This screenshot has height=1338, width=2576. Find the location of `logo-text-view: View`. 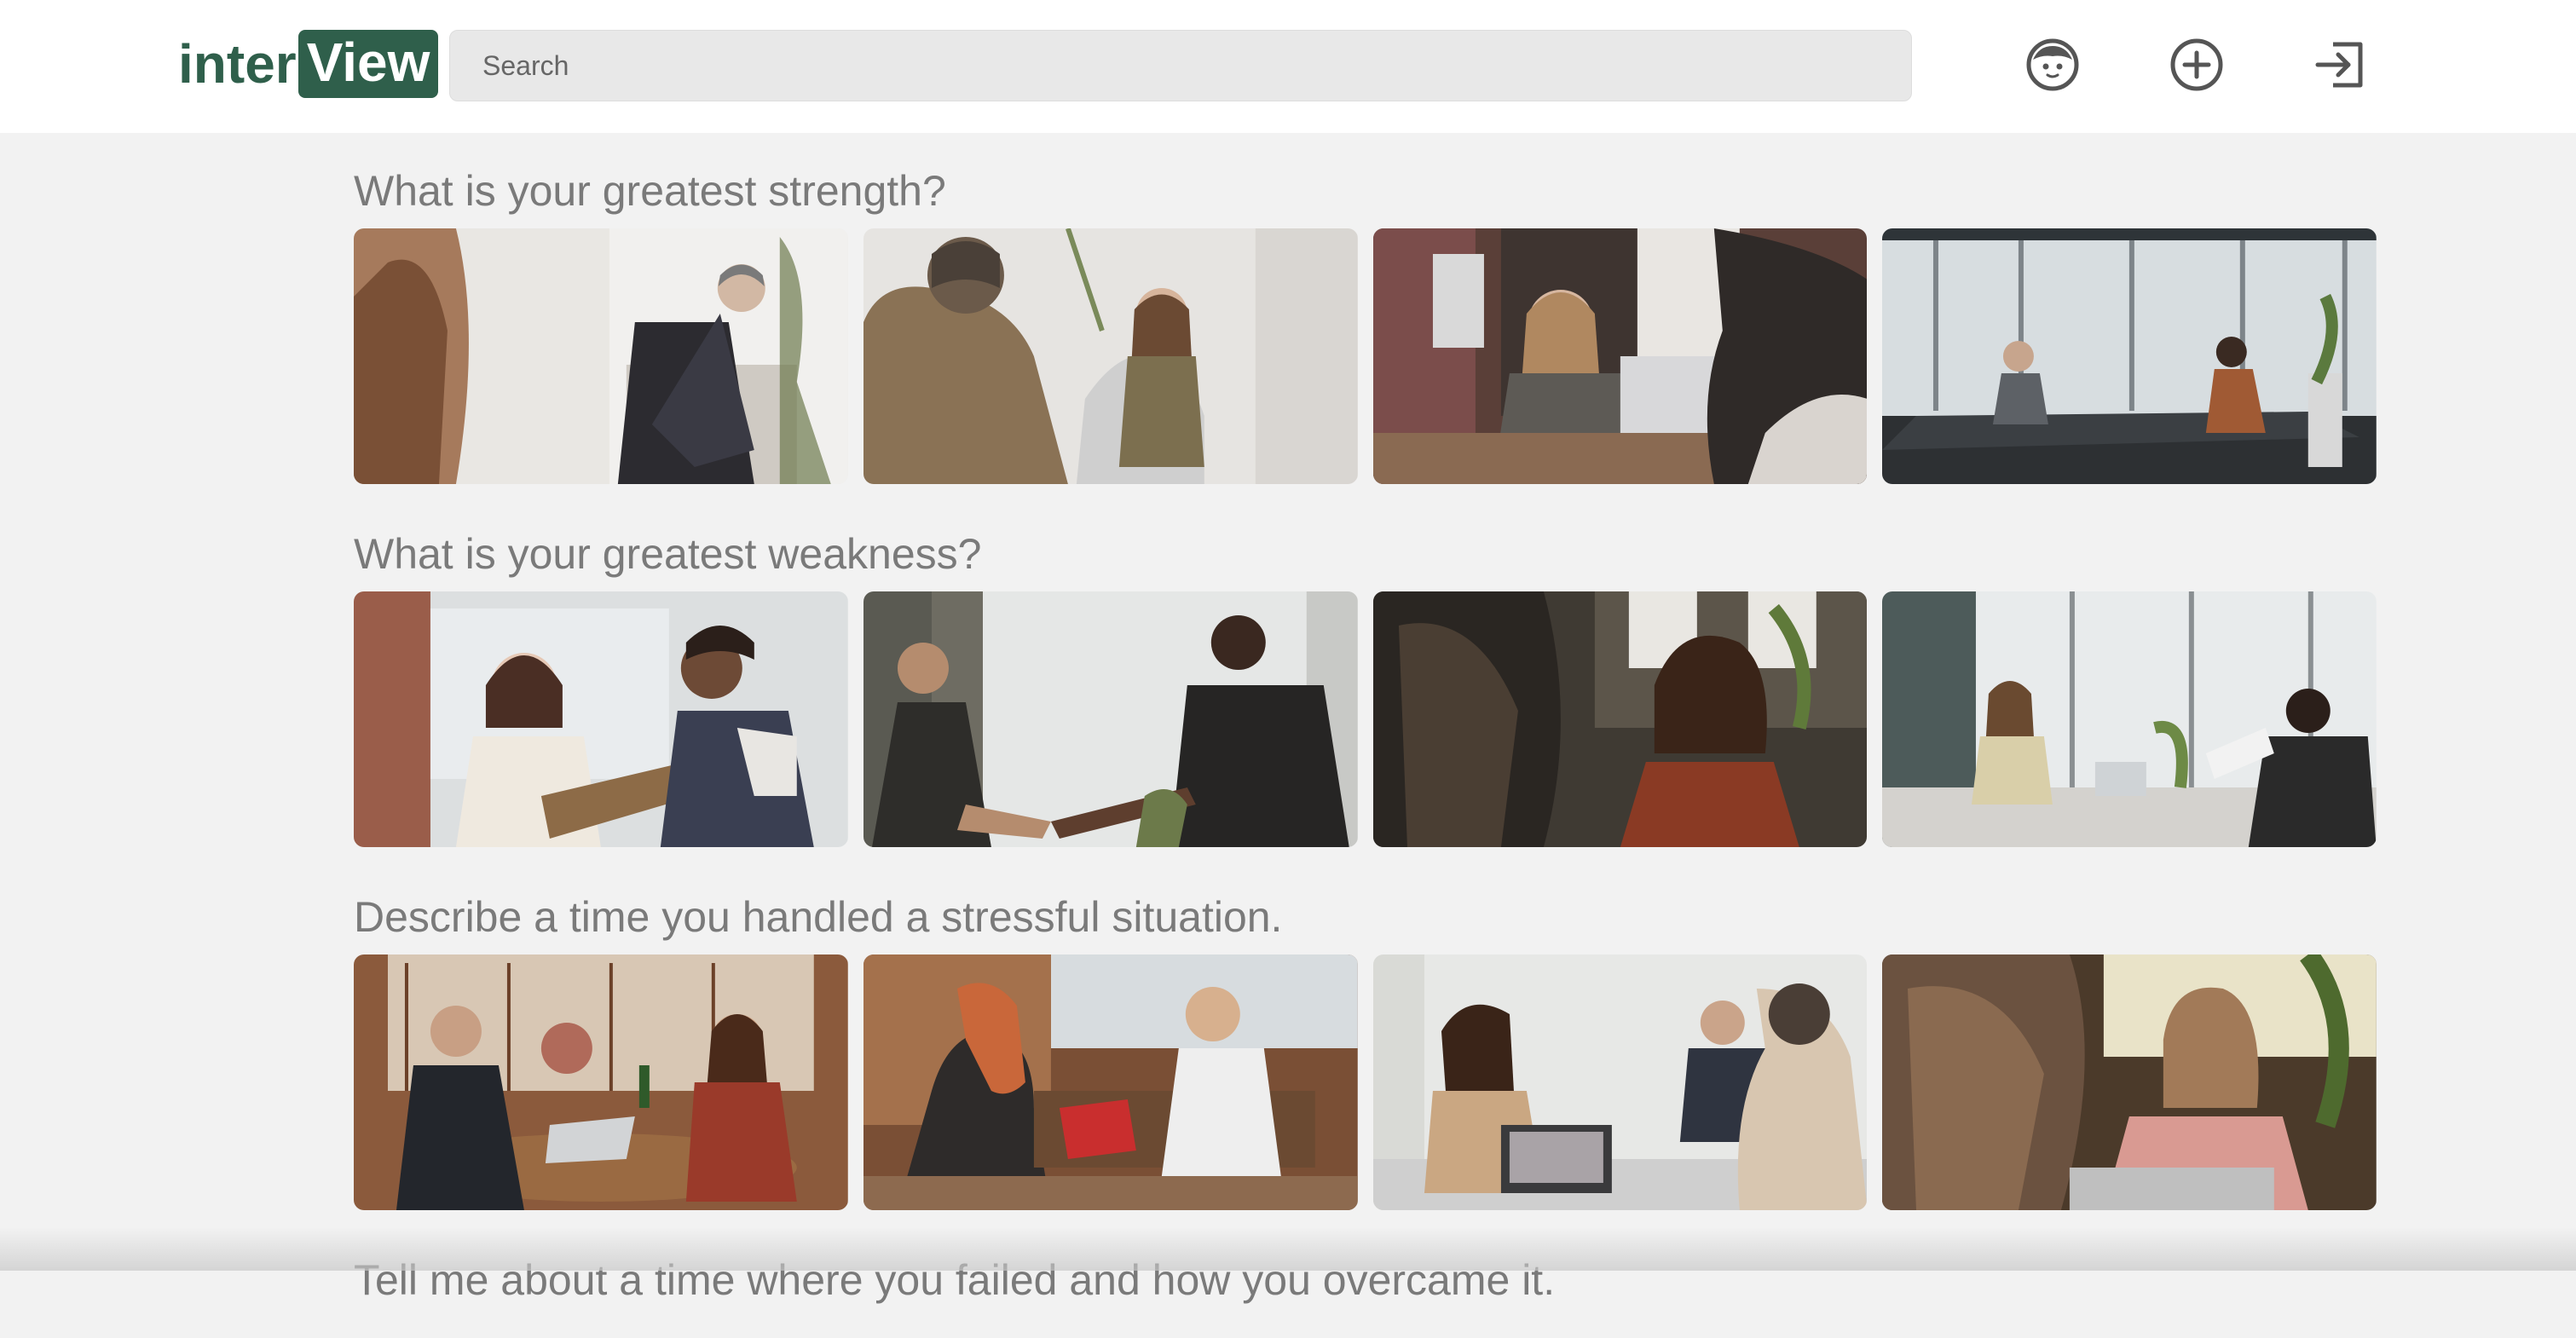

logo-text-view: View is located at coordinates (368, 64).